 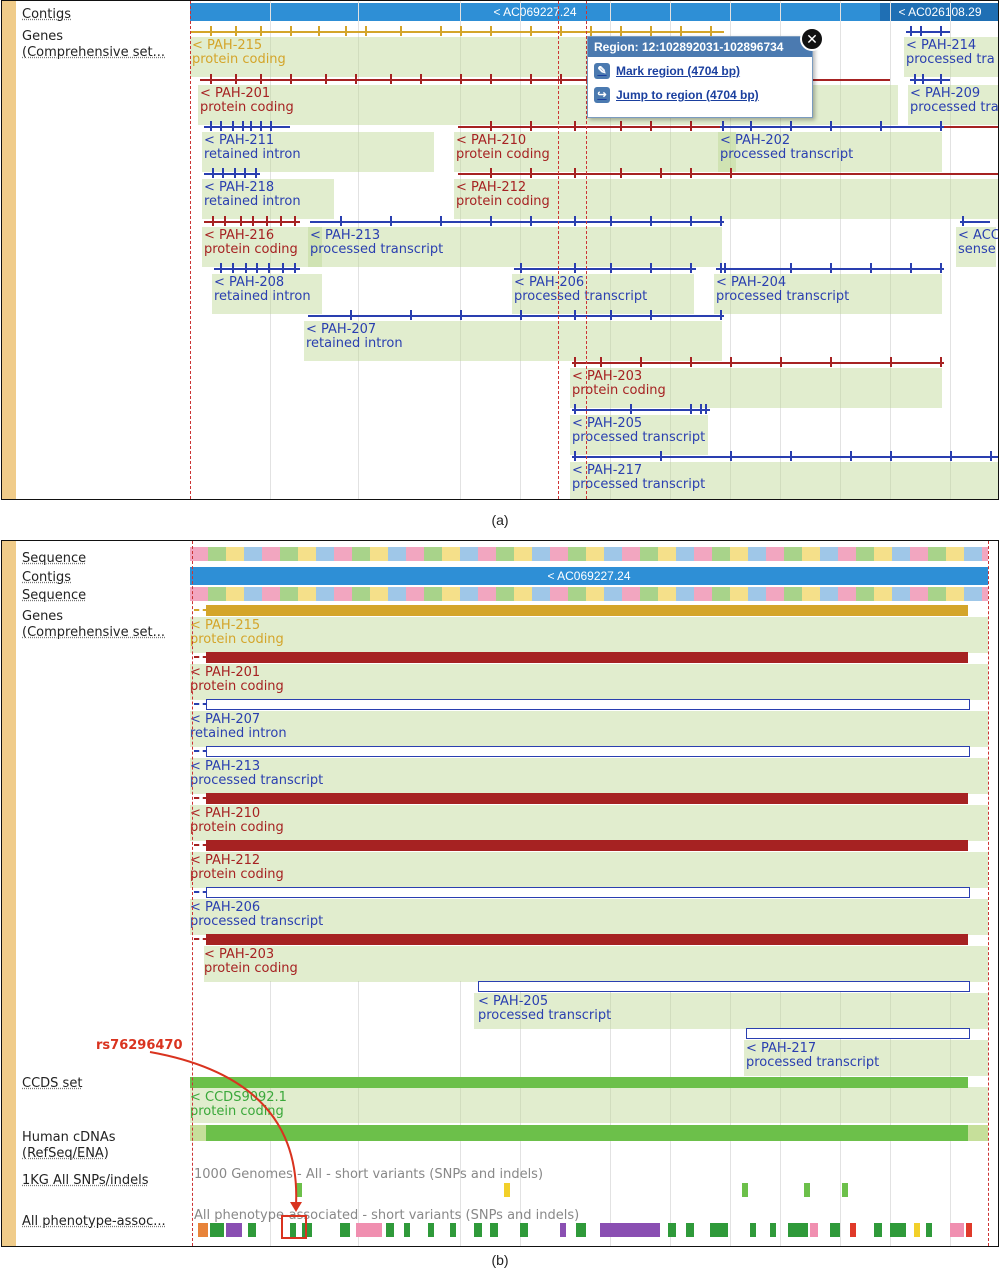 I want to click on highlight-box, so click(x=294, y=1227).